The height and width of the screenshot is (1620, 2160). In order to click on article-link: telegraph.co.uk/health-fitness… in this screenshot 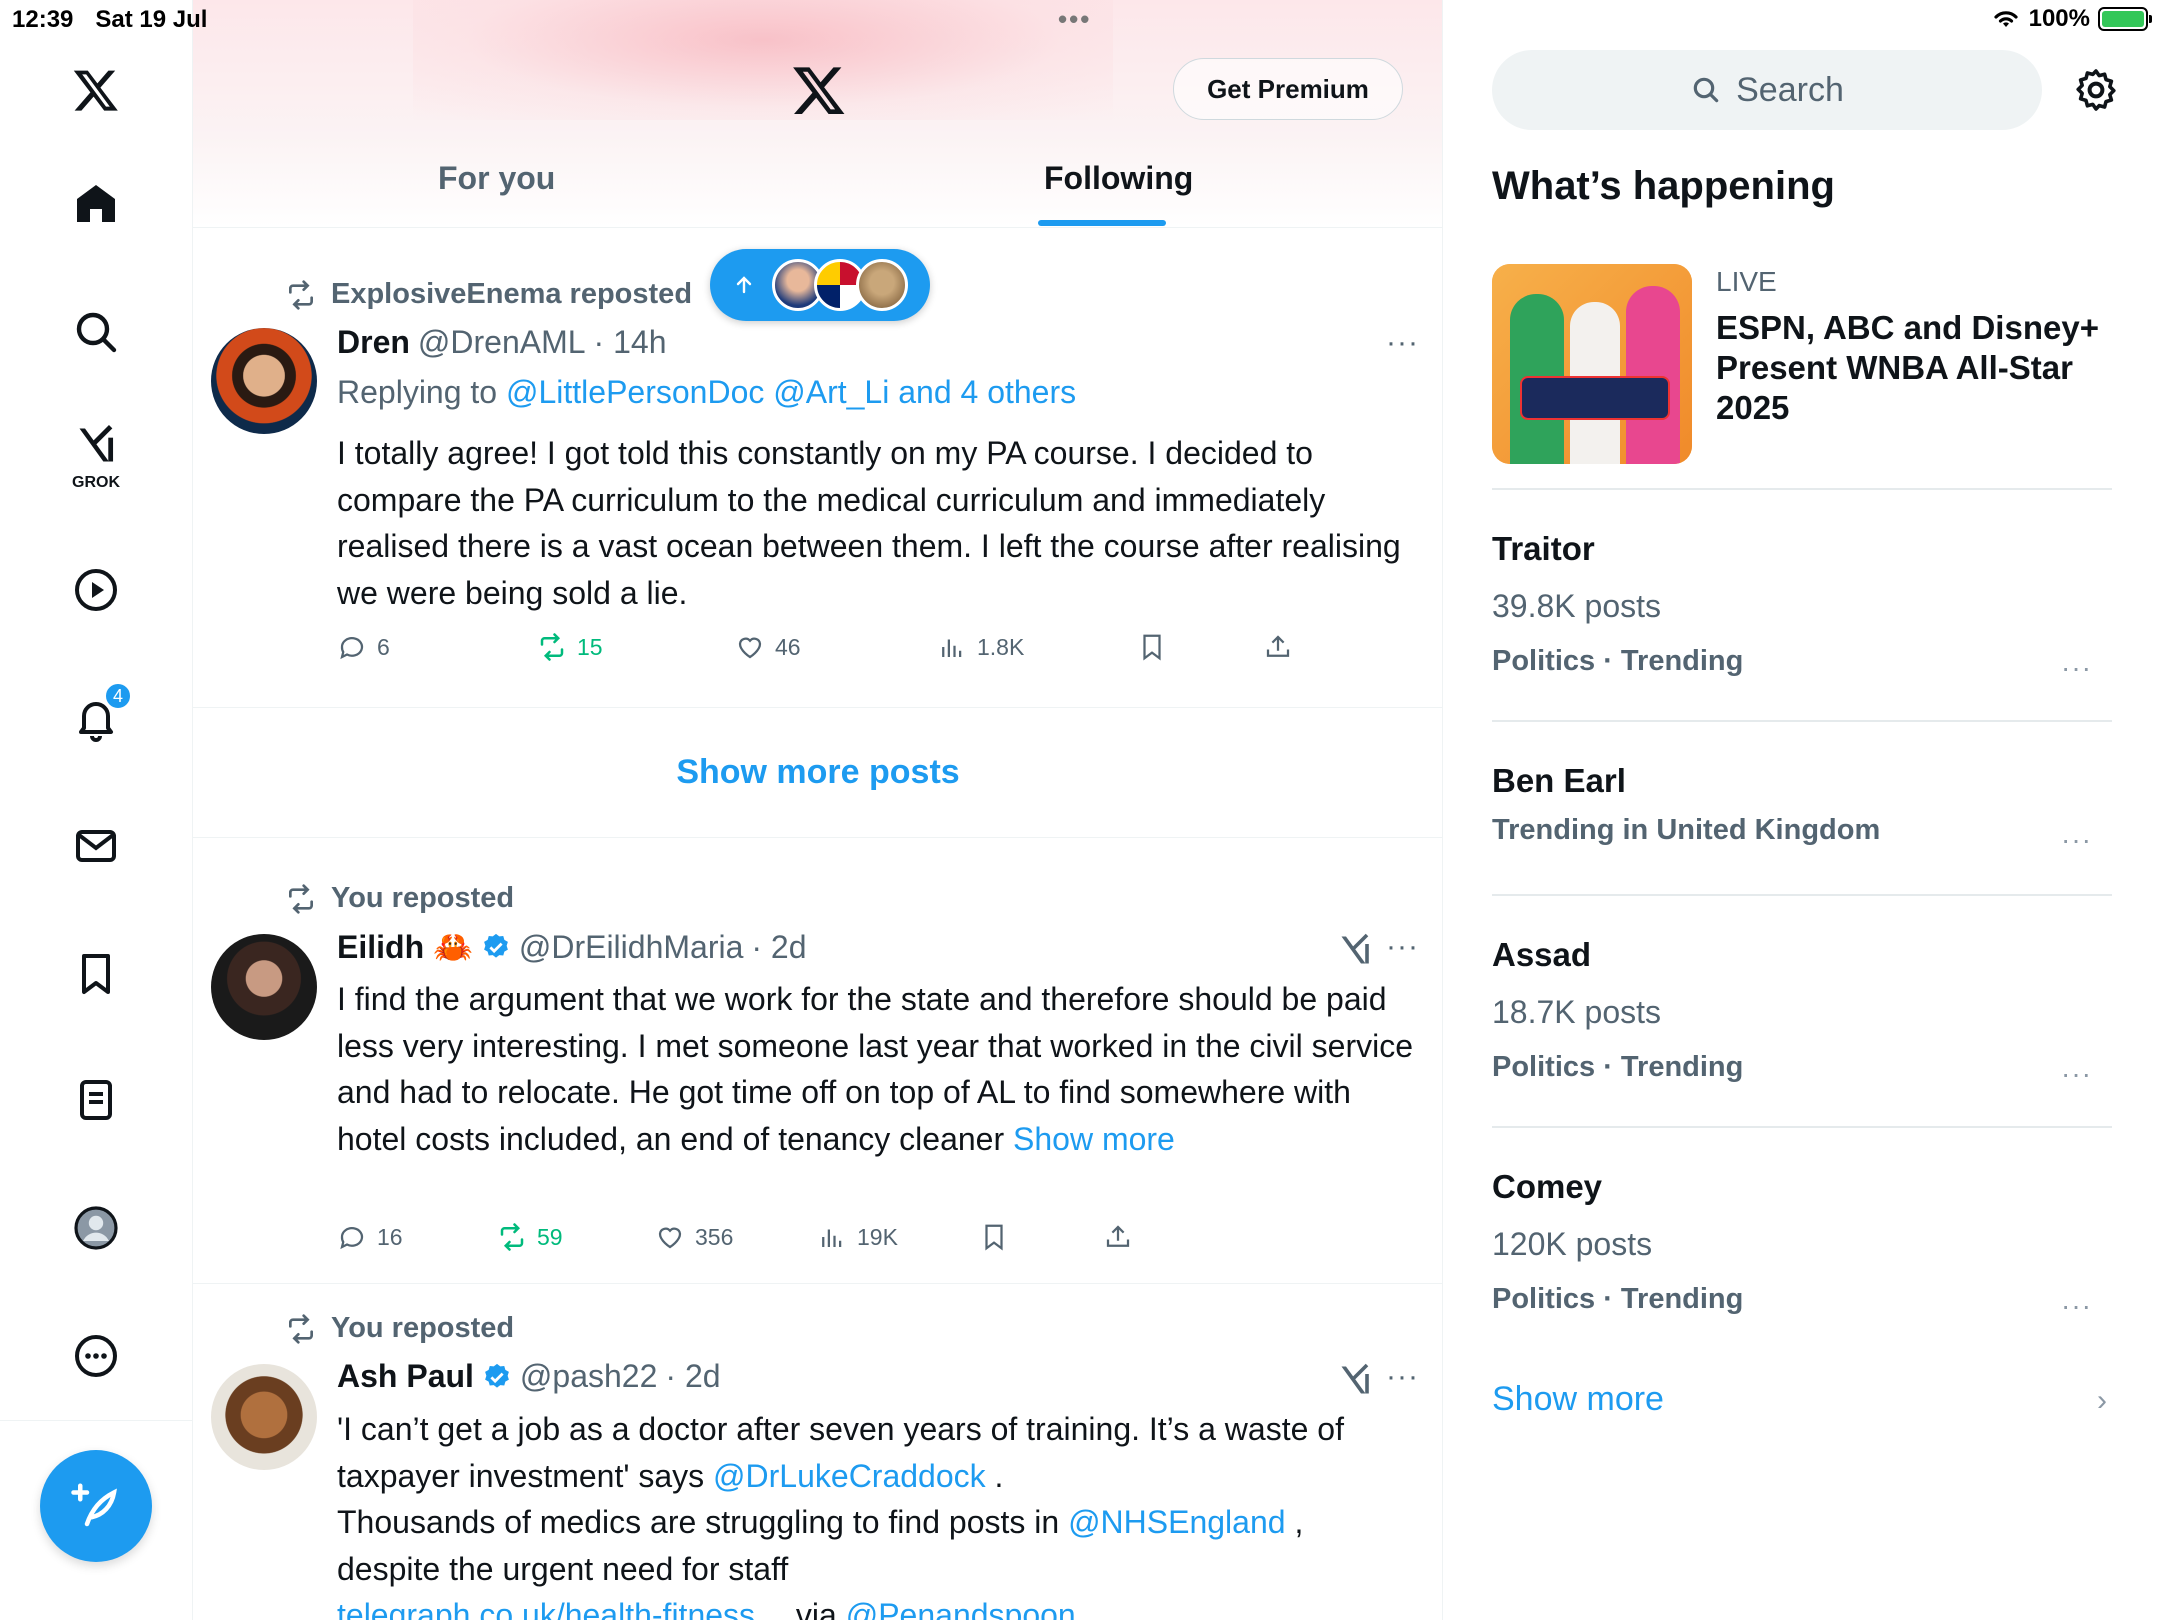, I will do `click(562, 1608)`.